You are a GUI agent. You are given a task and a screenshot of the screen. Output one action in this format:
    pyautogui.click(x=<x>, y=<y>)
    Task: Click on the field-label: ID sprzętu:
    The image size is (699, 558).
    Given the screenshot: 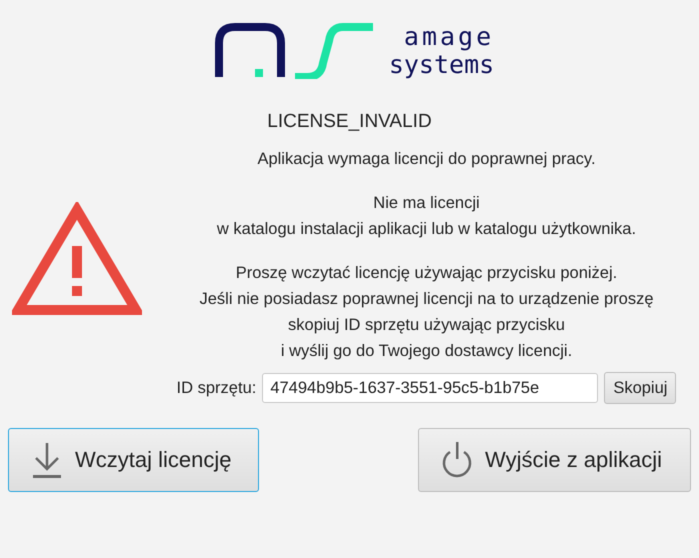 What is the action you would take?
    pyautogui.click(x=216, y=388)
    